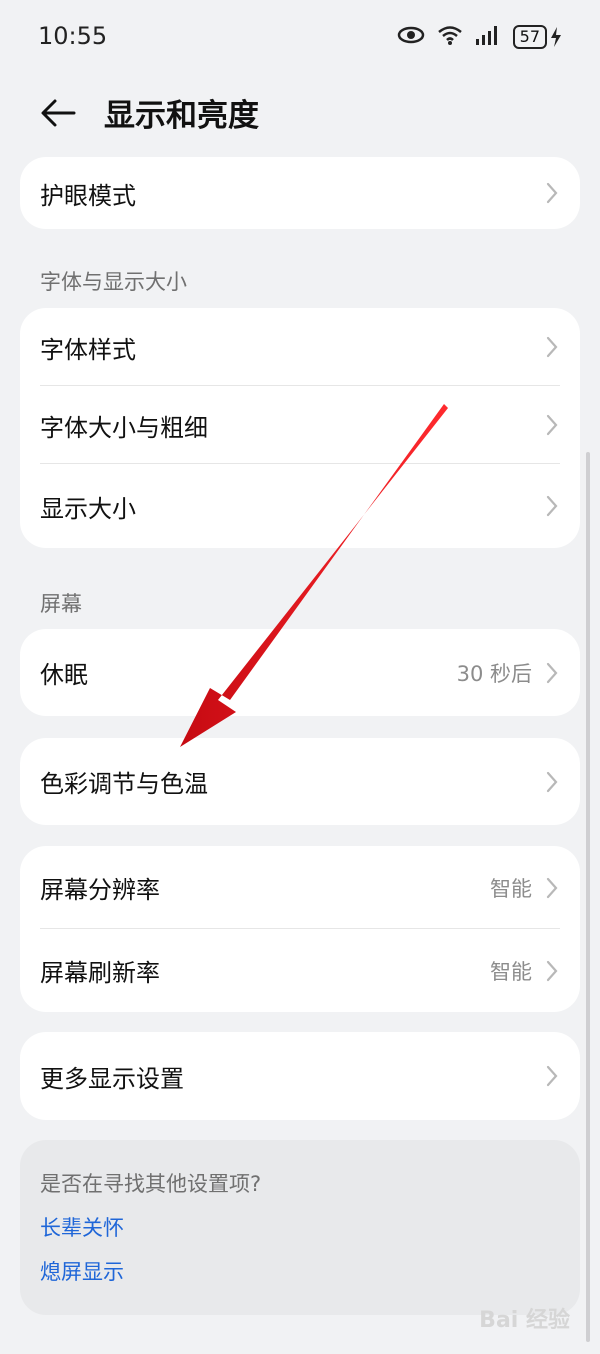 The height and width of the screenshot is (1354, 600). I want to click on back-button, so click(58, 113).